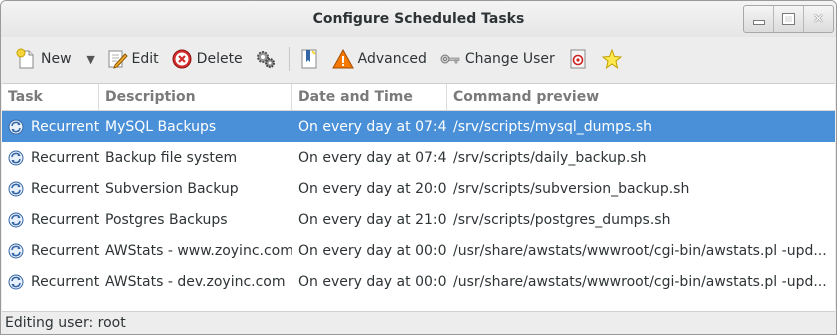 The image size is (837, 335). I want to click on edit-button: Edit, so click(132, 59).